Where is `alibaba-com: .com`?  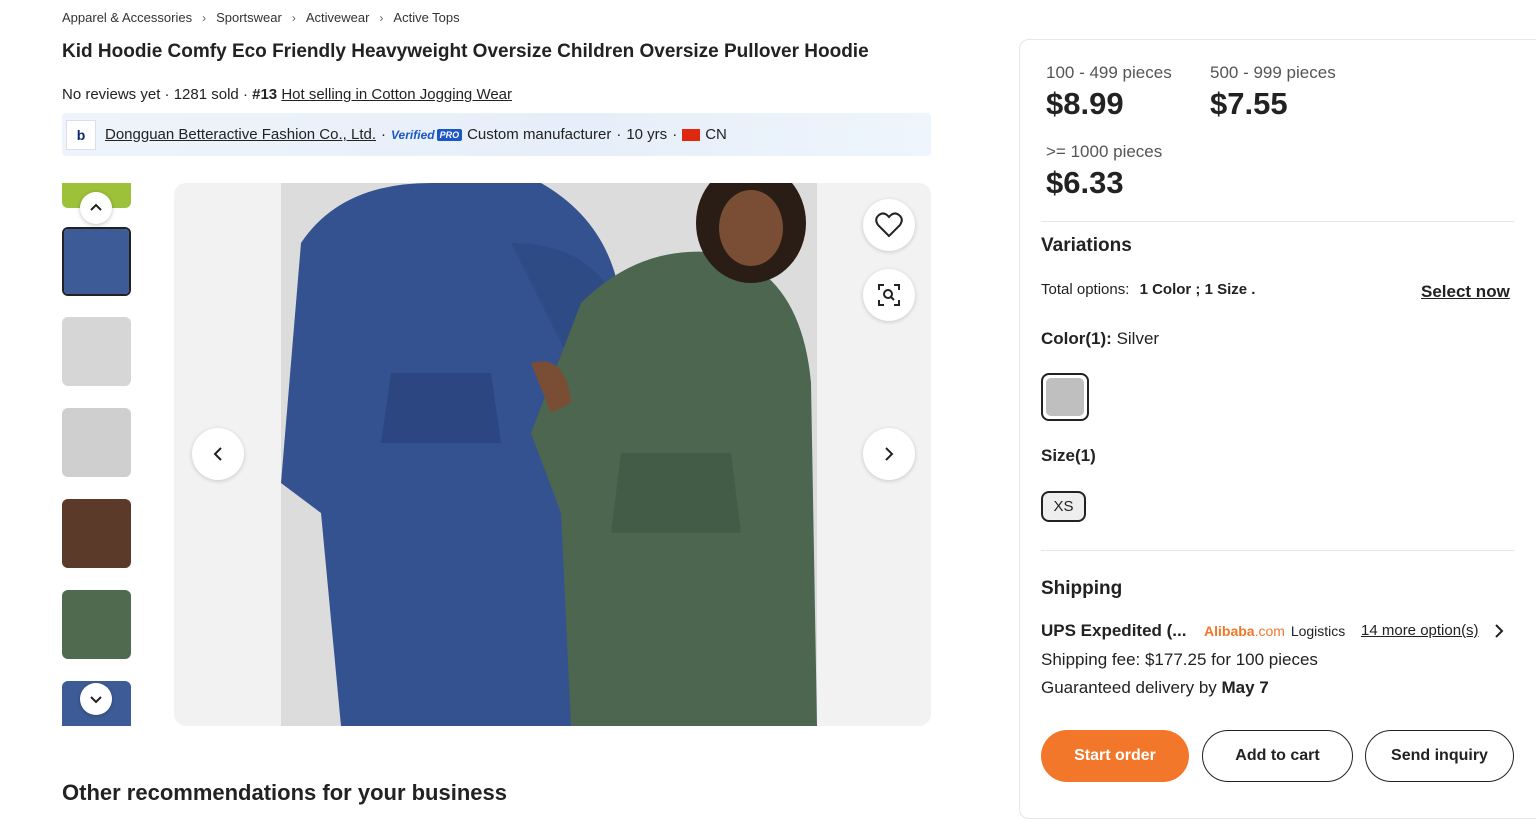 alibaba-com: .com is located at coordinates (1269, 631).